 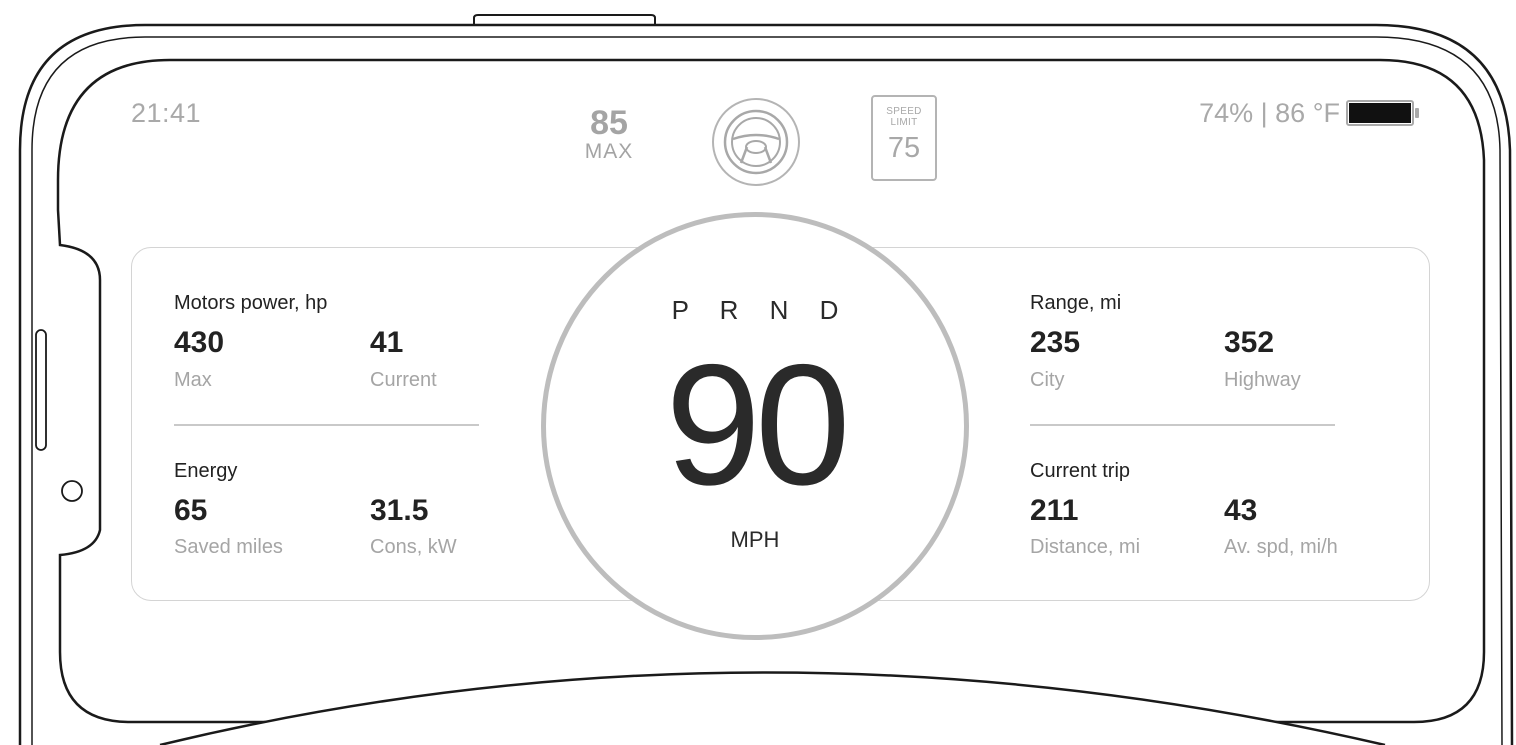 I want to click on motors-power-title: Motors power, hp, so click(x=251, y=303).